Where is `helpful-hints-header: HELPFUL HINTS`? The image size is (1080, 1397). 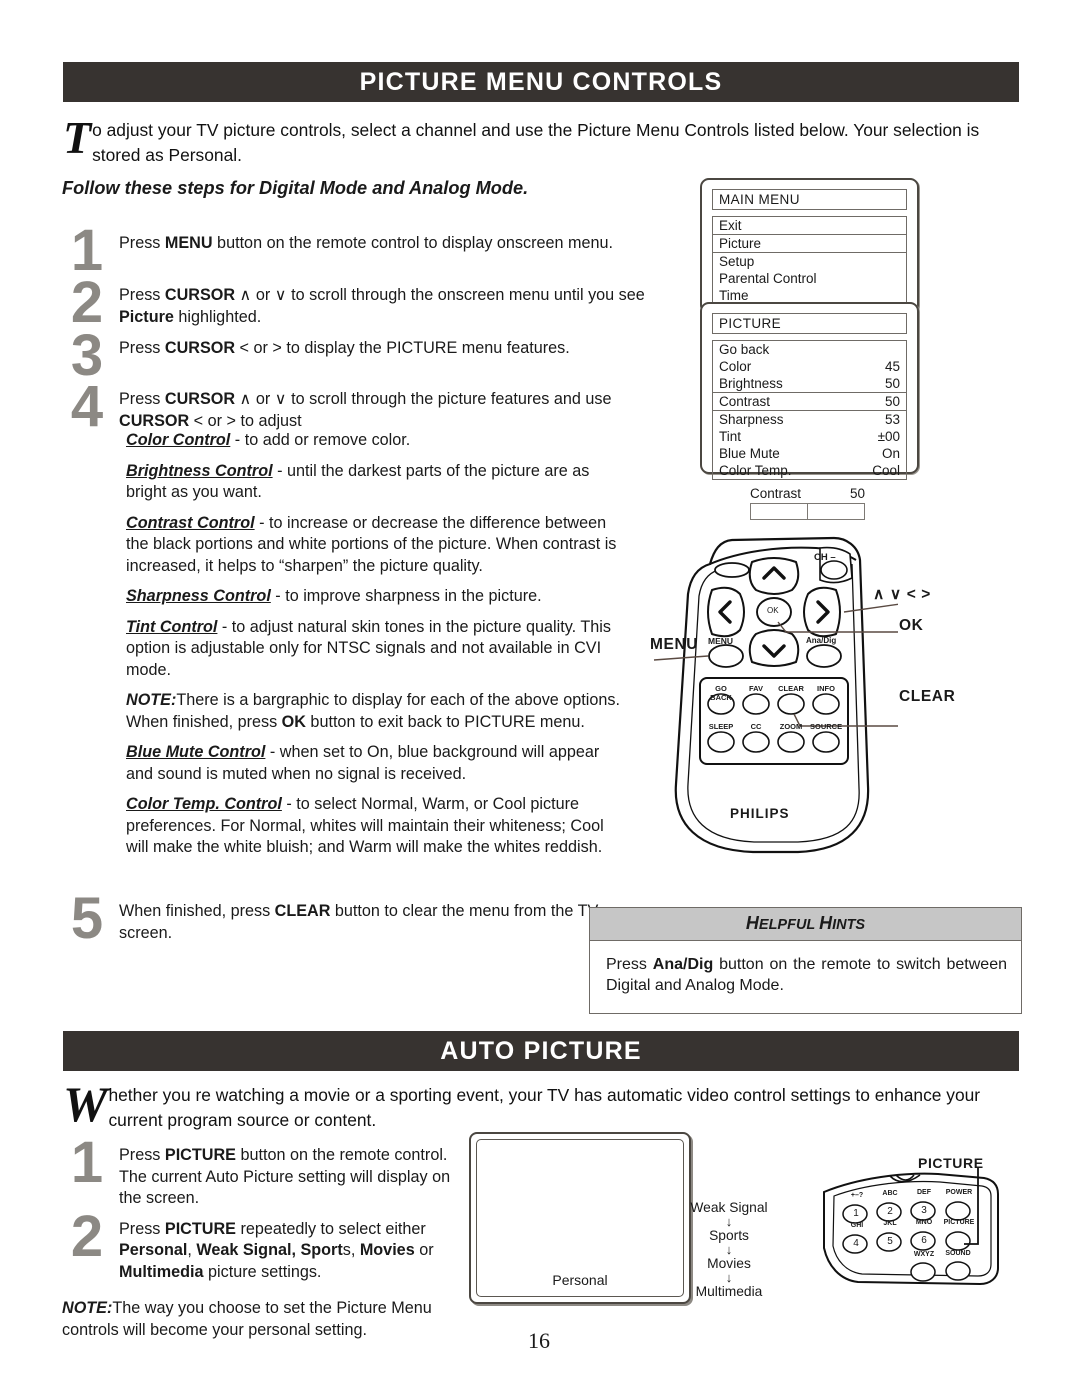
helpful-hints-header: HELPFUL HINTS is located at coordinates (805, 924).